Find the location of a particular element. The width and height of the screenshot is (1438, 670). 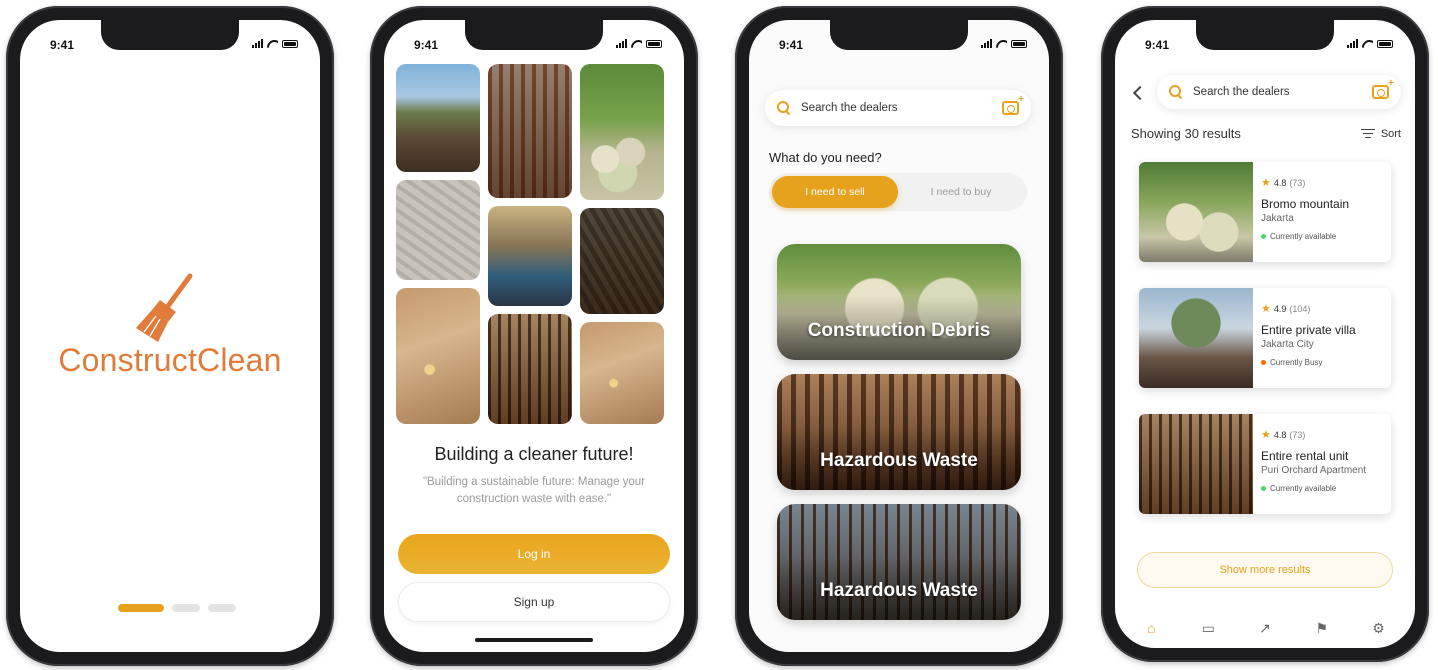

broom-icon is located at coordinates (164, 307).